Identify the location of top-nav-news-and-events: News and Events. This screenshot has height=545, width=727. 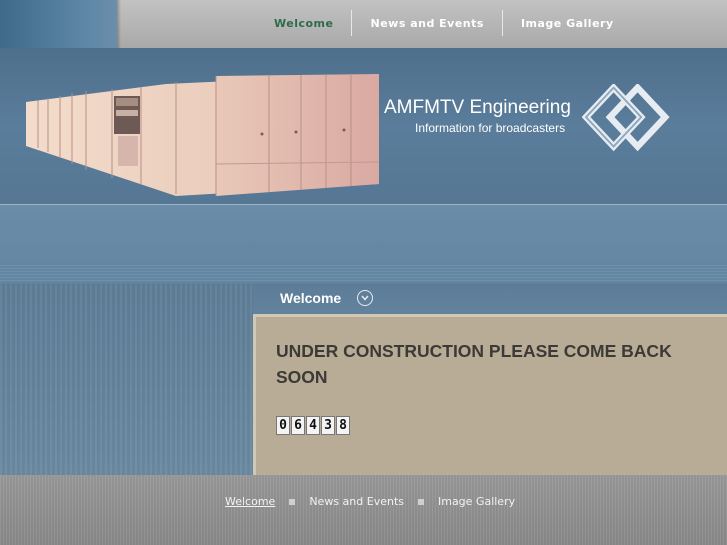
(426, 23).